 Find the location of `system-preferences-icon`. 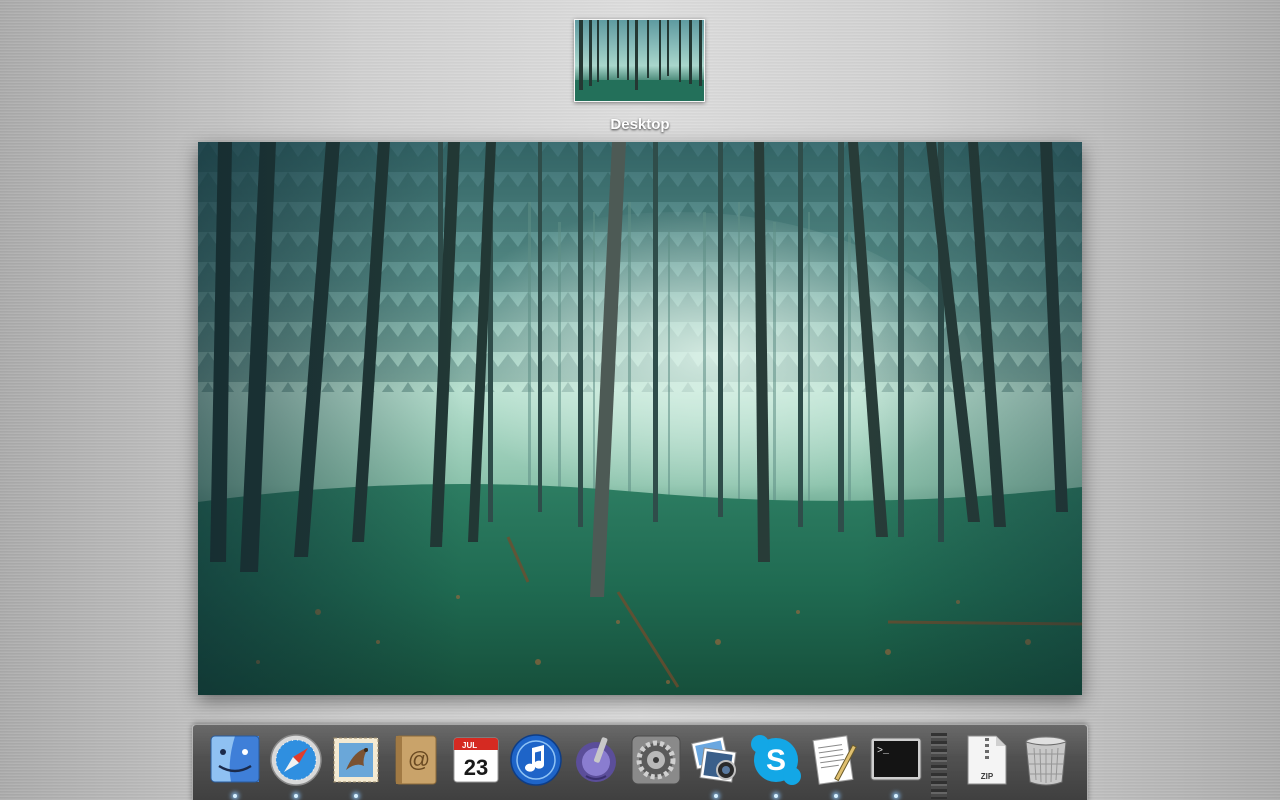

system-preferences-icon is located at coordinates (656, 760).